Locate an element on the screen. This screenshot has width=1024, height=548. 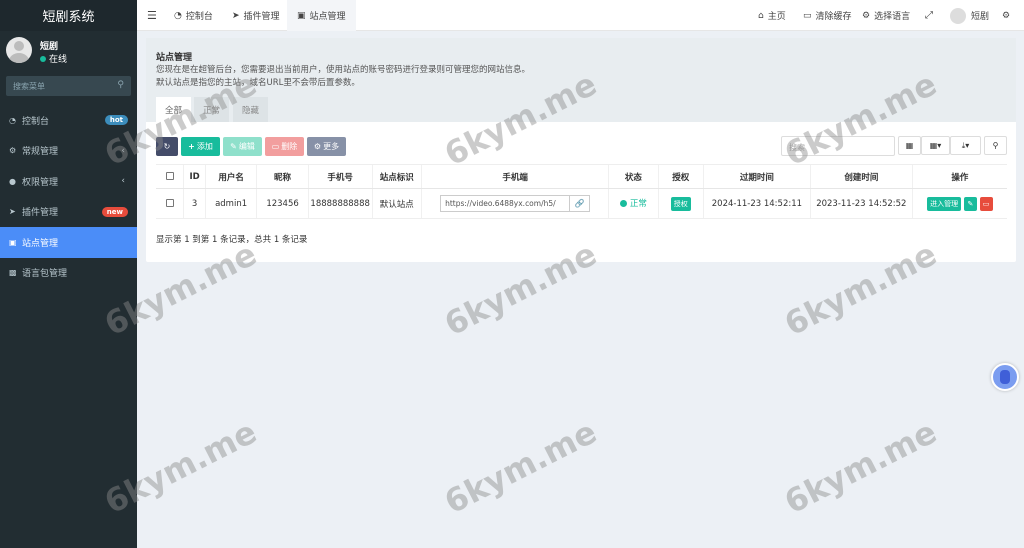
pencil-icon: ✎ is located at coordinates (970, 203).